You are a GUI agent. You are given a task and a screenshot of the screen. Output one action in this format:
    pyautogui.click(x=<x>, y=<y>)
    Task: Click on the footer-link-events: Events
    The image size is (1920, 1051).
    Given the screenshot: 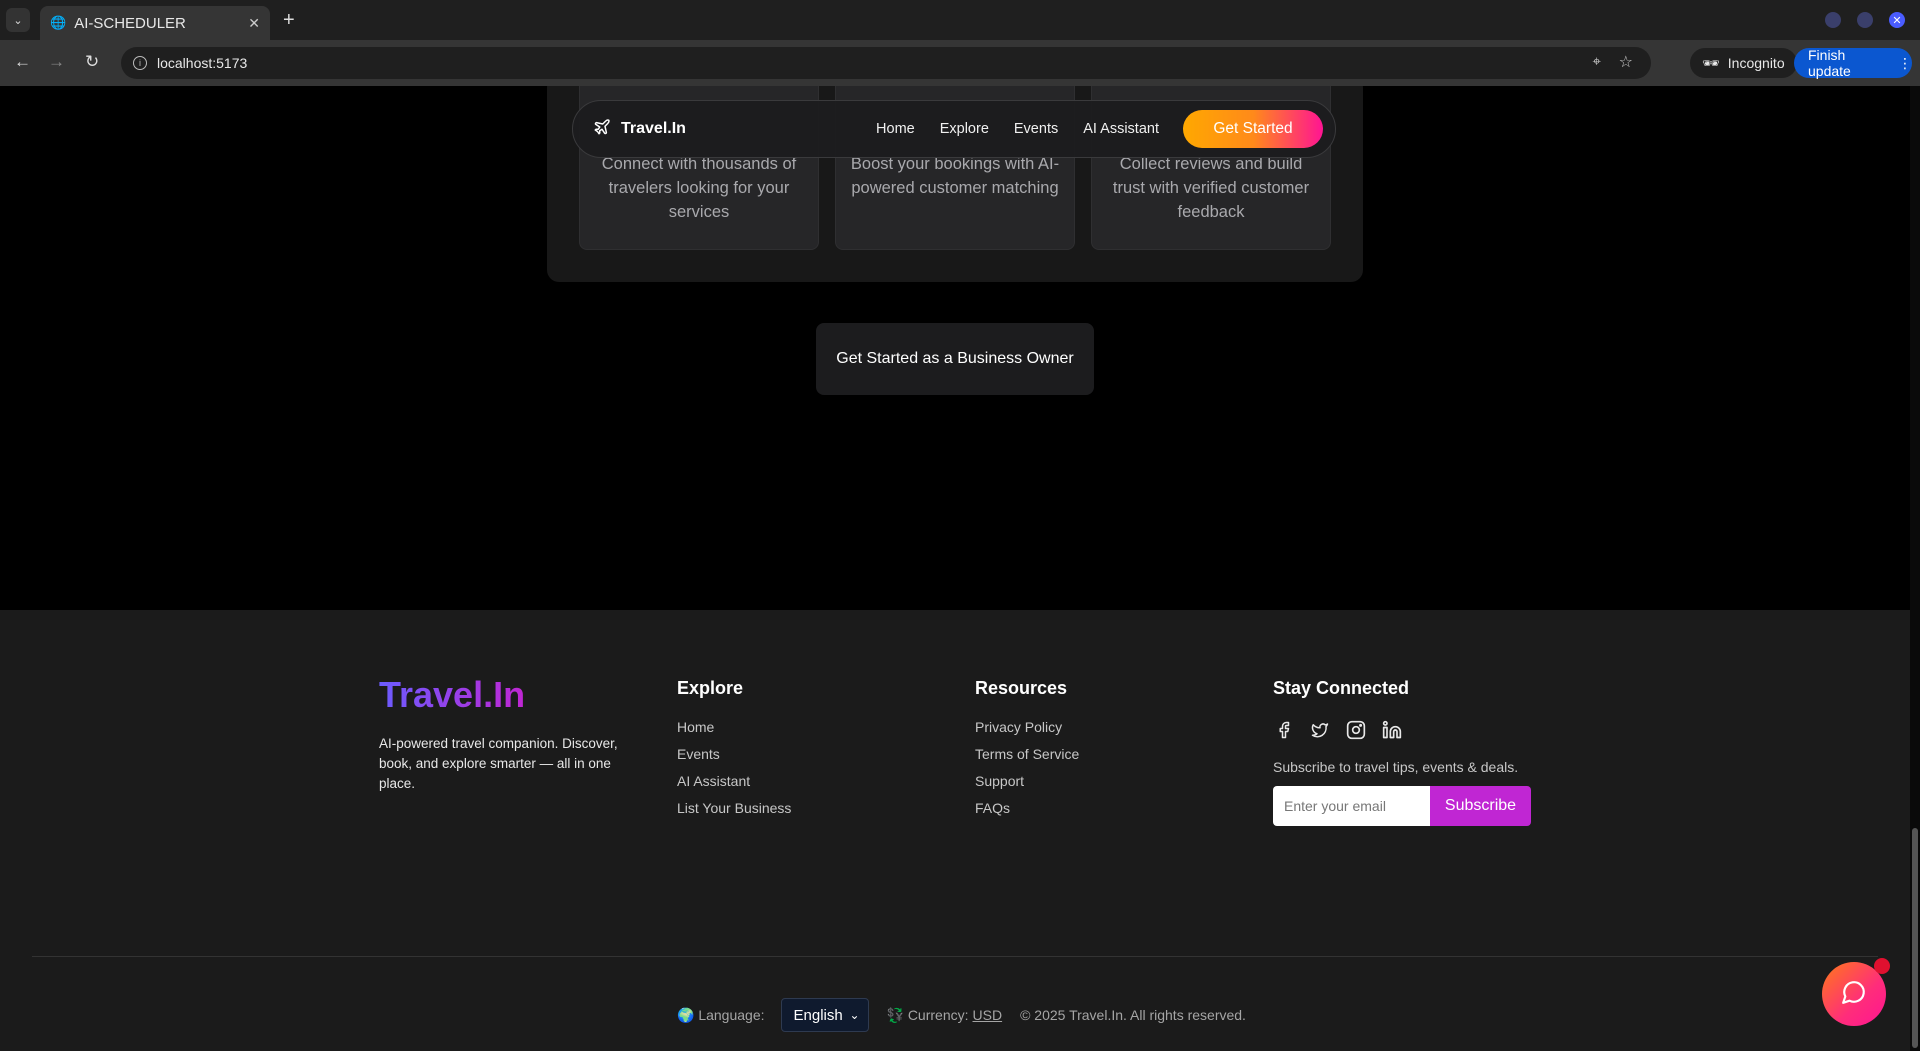 What is the action you would take?
    pyautogui.click(x=734, y=754)
    